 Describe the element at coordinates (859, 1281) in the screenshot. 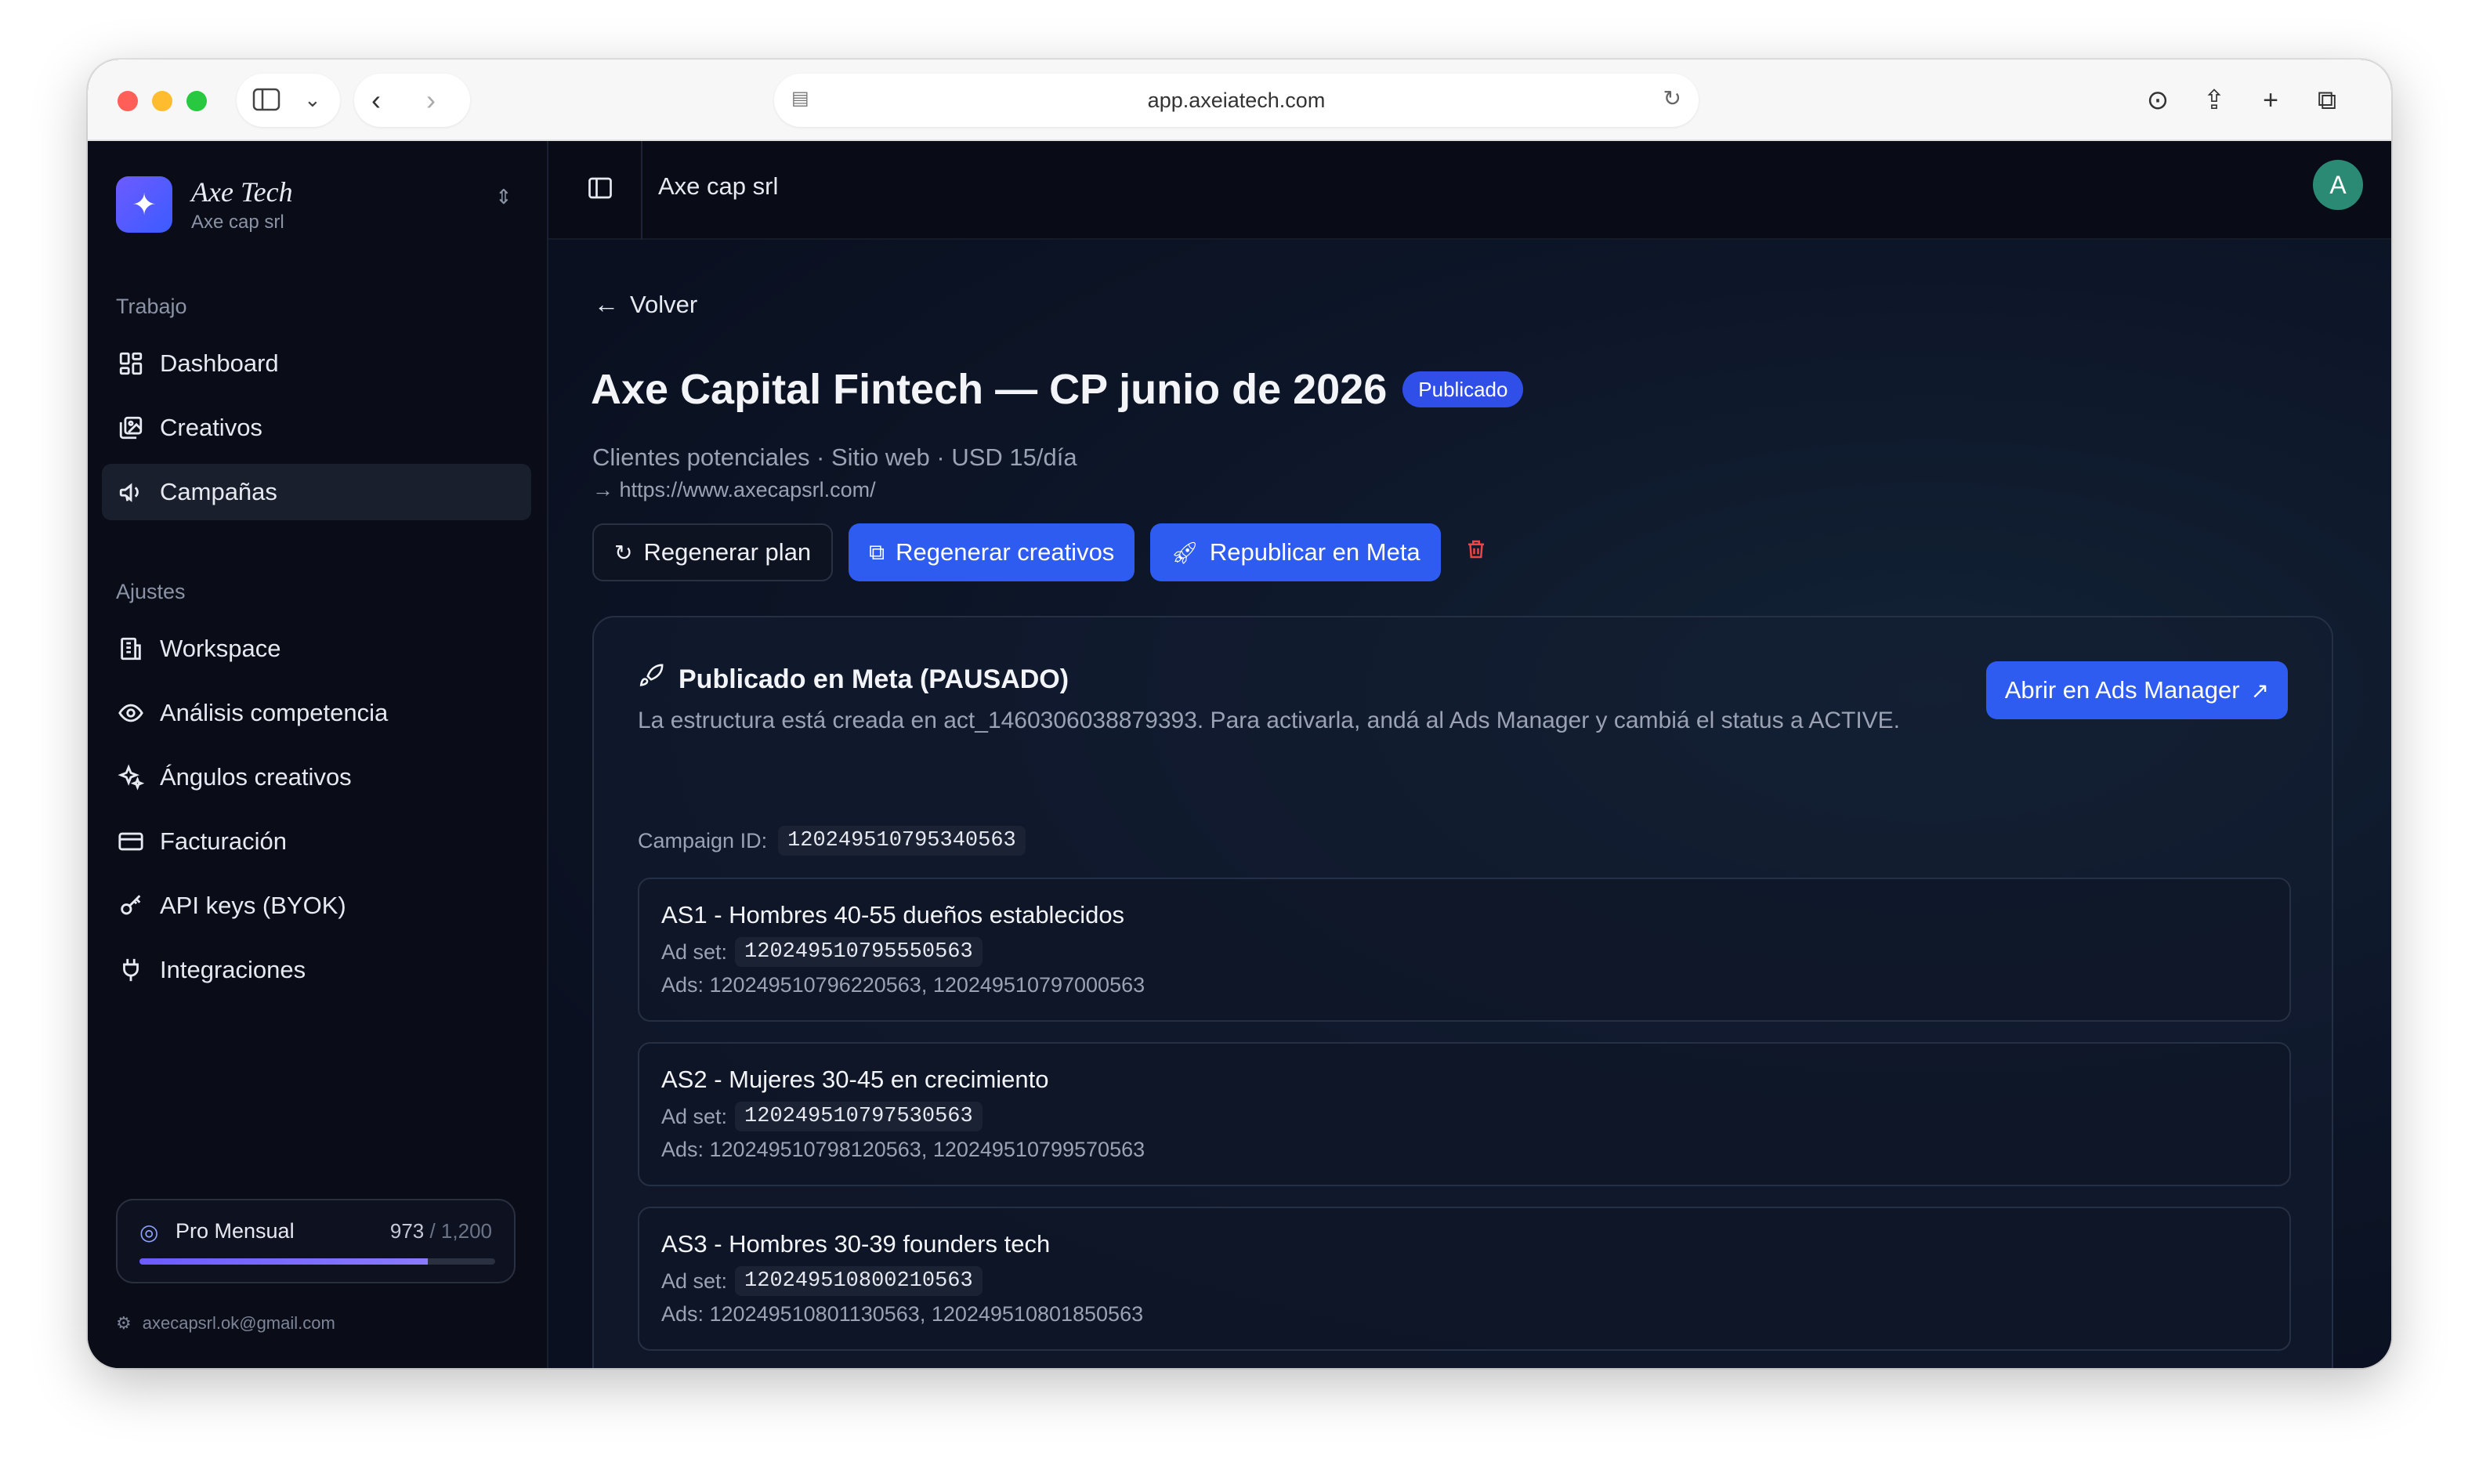

I see `adset-id-value: 120249510800210563` at that location.